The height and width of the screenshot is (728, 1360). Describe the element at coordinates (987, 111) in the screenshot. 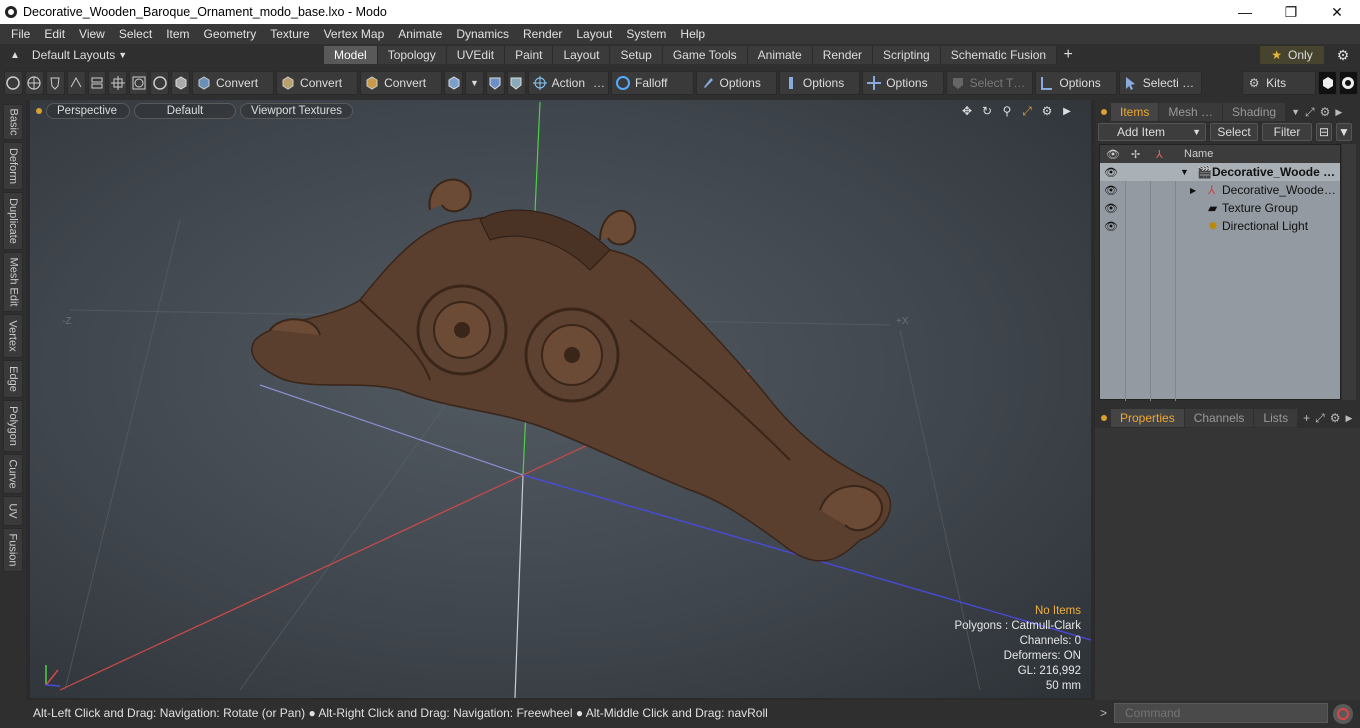

I see `rotate-icon: ↻` at that location.